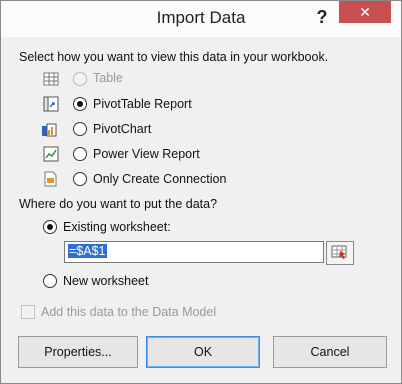  Describe the element at coordinates (129, 312) in the screenshot. I see `data-model-label: Add this data to the Data Model` at that location.